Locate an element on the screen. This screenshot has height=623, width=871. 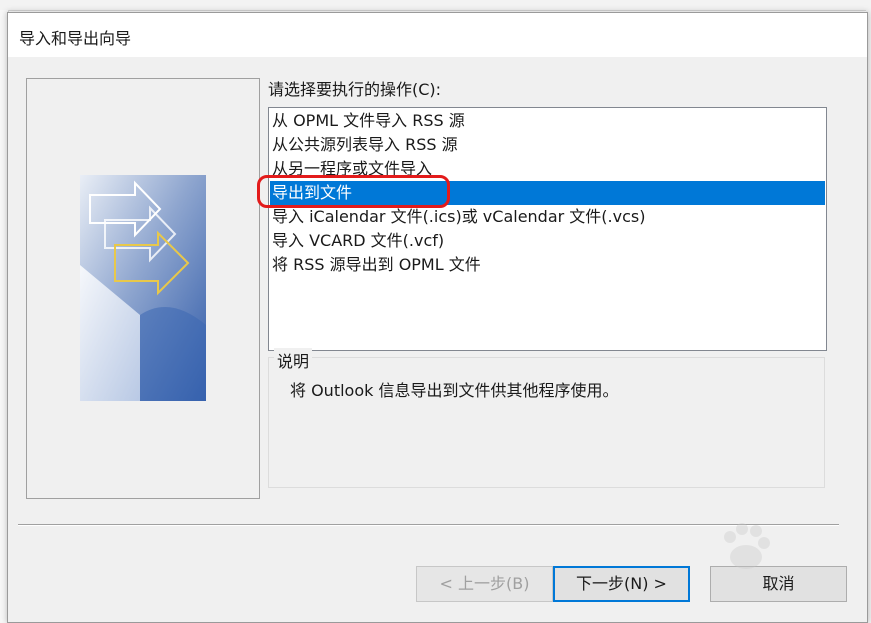
dialog-titlebar: 导入和导出向导 is located at coordinates (437, 35).